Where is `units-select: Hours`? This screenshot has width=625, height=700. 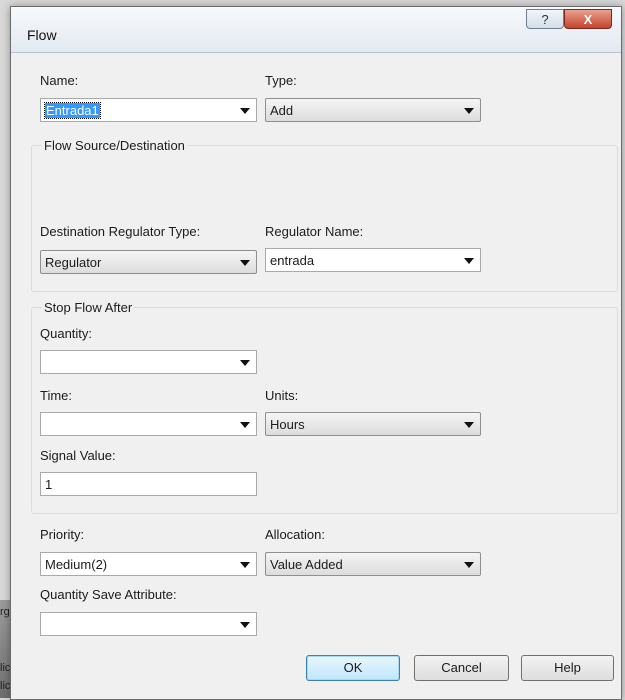 units-select: Hours is located at coordinates (373, 424).